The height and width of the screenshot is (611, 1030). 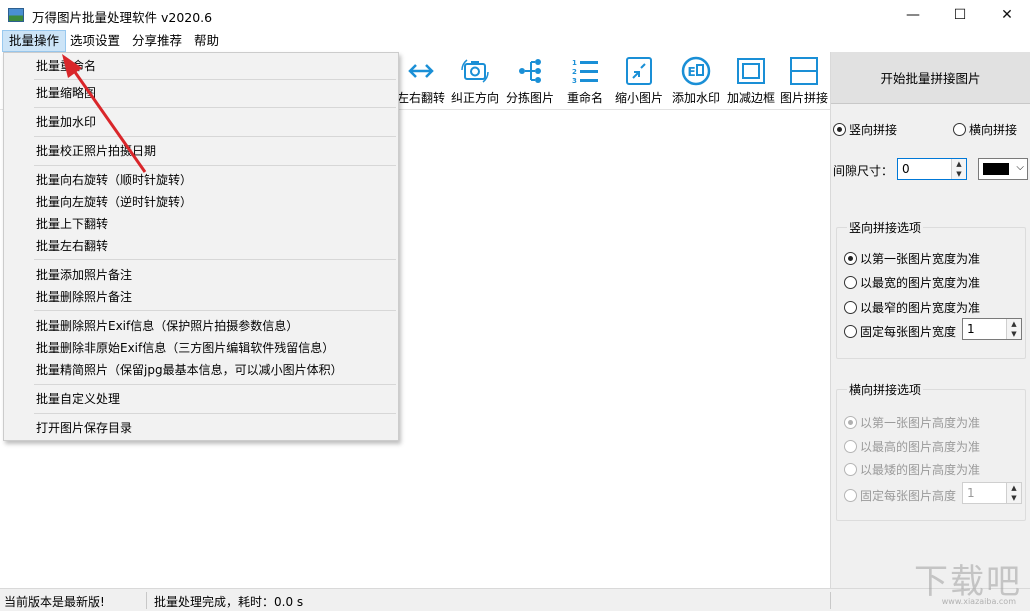 I want to click on radio-vertical-stitch: 竖向拼接, so click(x=865, y=129).